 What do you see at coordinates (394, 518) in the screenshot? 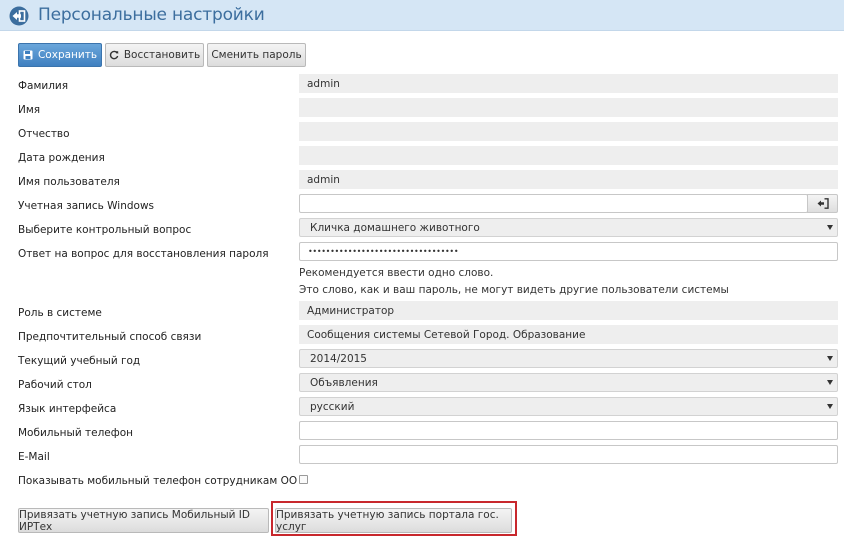
I see `highlight-frame` at bounding box center [394, 518].